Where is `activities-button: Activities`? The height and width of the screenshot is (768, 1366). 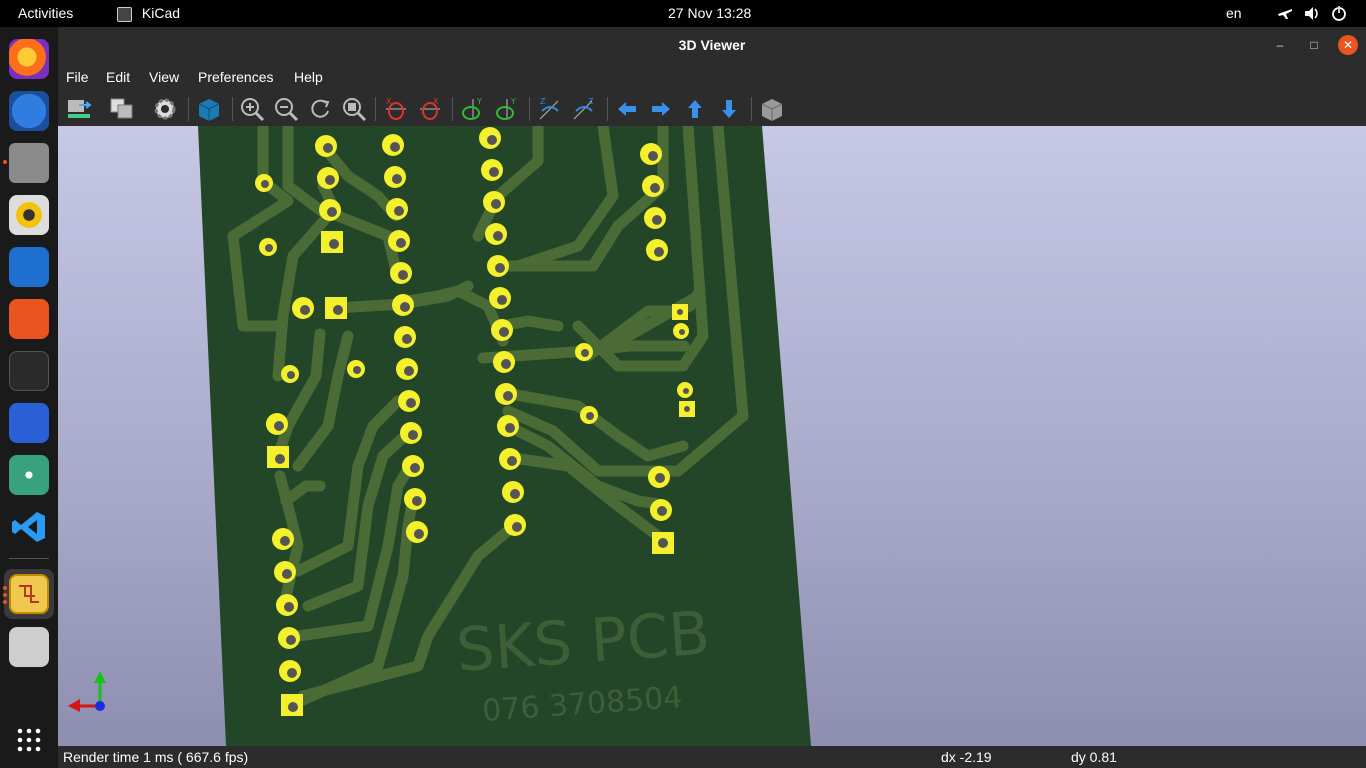 activities-button: Activities is located at coordinates (45, 13).